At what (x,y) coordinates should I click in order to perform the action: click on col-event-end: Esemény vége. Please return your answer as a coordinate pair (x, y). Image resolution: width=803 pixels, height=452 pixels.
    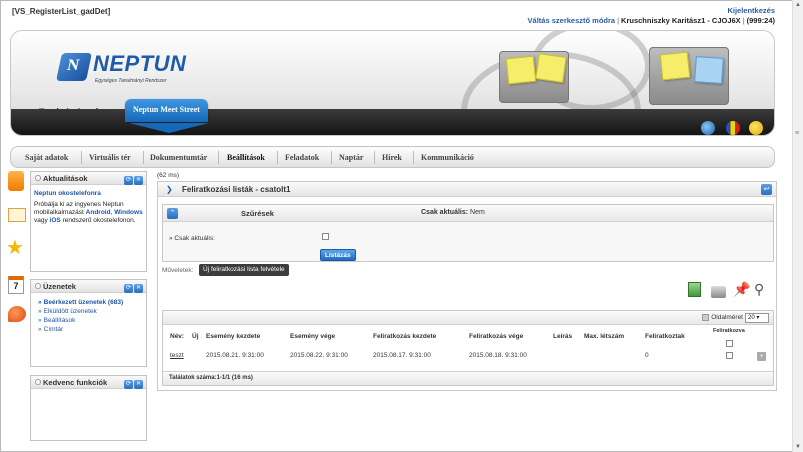
    Looking at the image, I should click on (312, 336).